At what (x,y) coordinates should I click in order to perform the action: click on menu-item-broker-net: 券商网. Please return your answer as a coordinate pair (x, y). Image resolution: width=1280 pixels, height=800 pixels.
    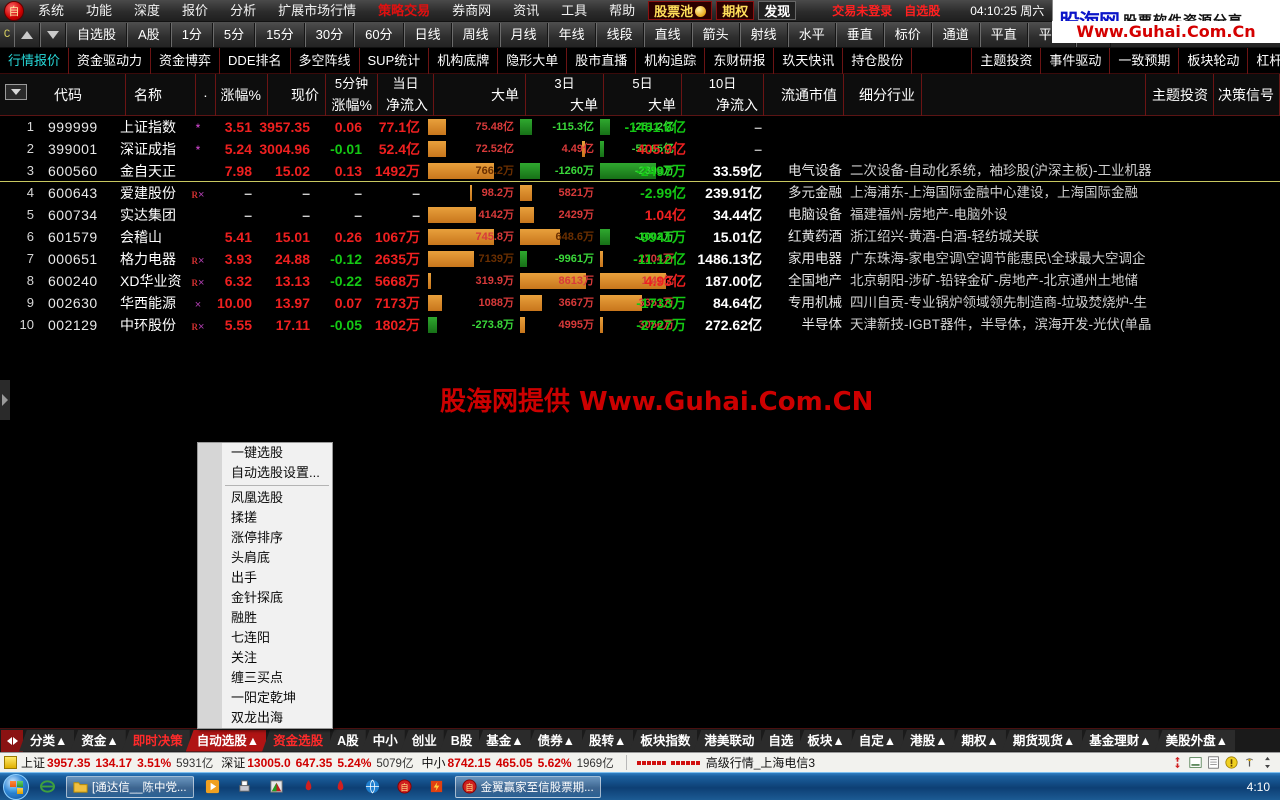
    Looking at the image, I should click on (471, 11).